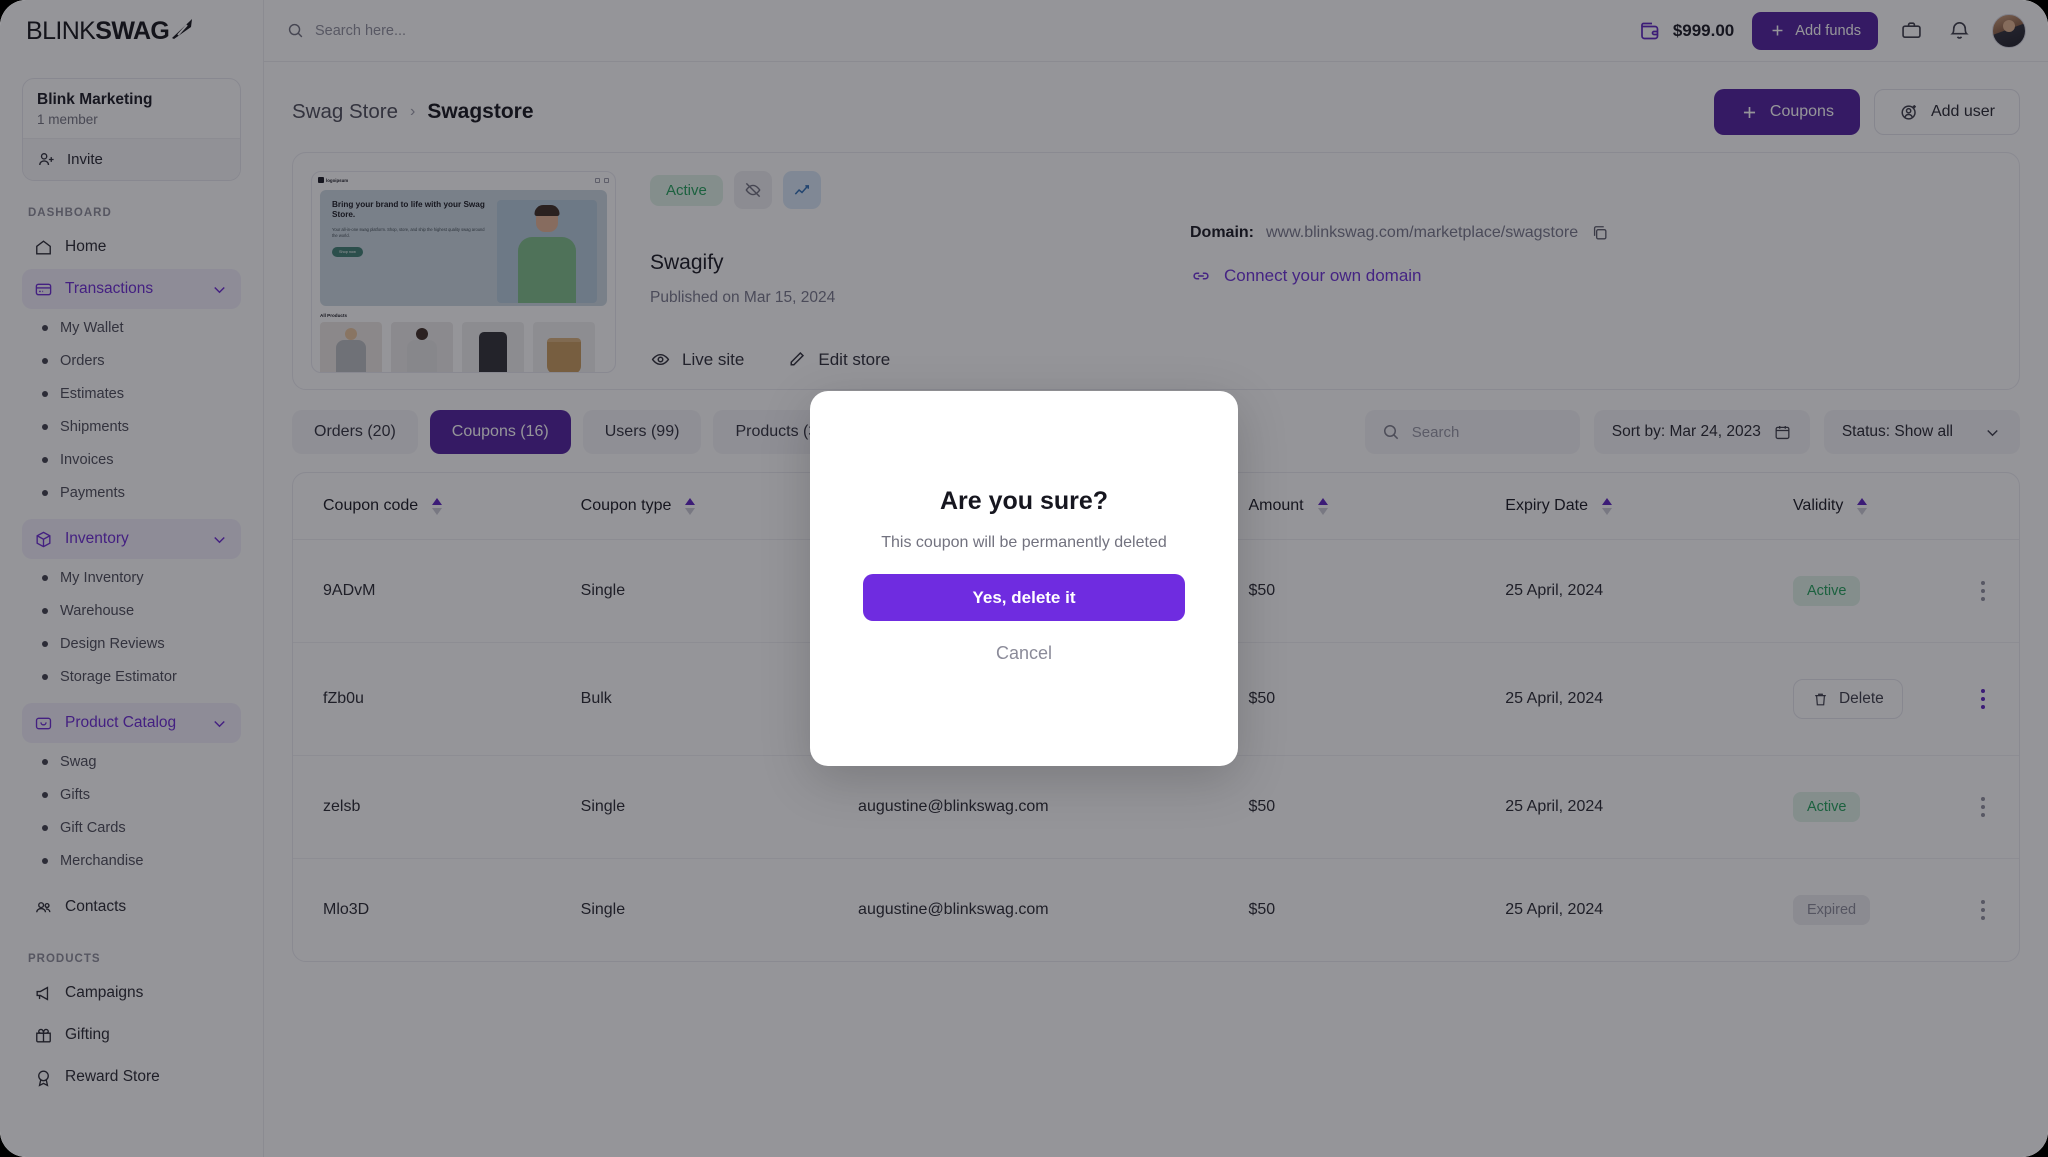 This screenshot has height=1157, width=2048. What do you see at coordinates (1024, 501) in the screenshot?
I see `modal-title: Are you sure?` at bounding box center [1024, 501].